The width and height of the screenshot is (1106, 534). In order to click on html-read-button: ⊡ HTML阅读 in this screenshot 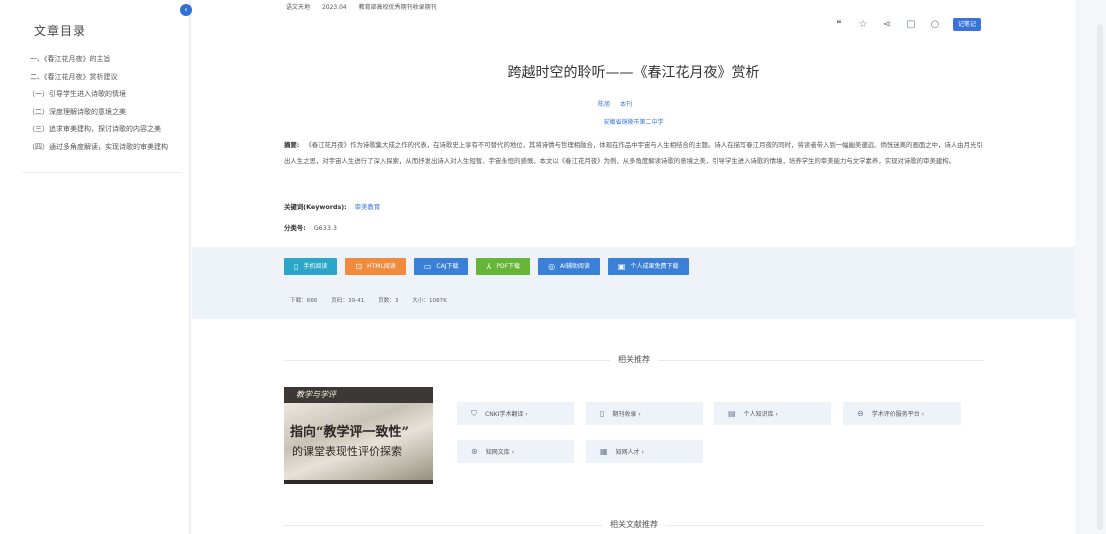, I will do `click(375, 266)`.